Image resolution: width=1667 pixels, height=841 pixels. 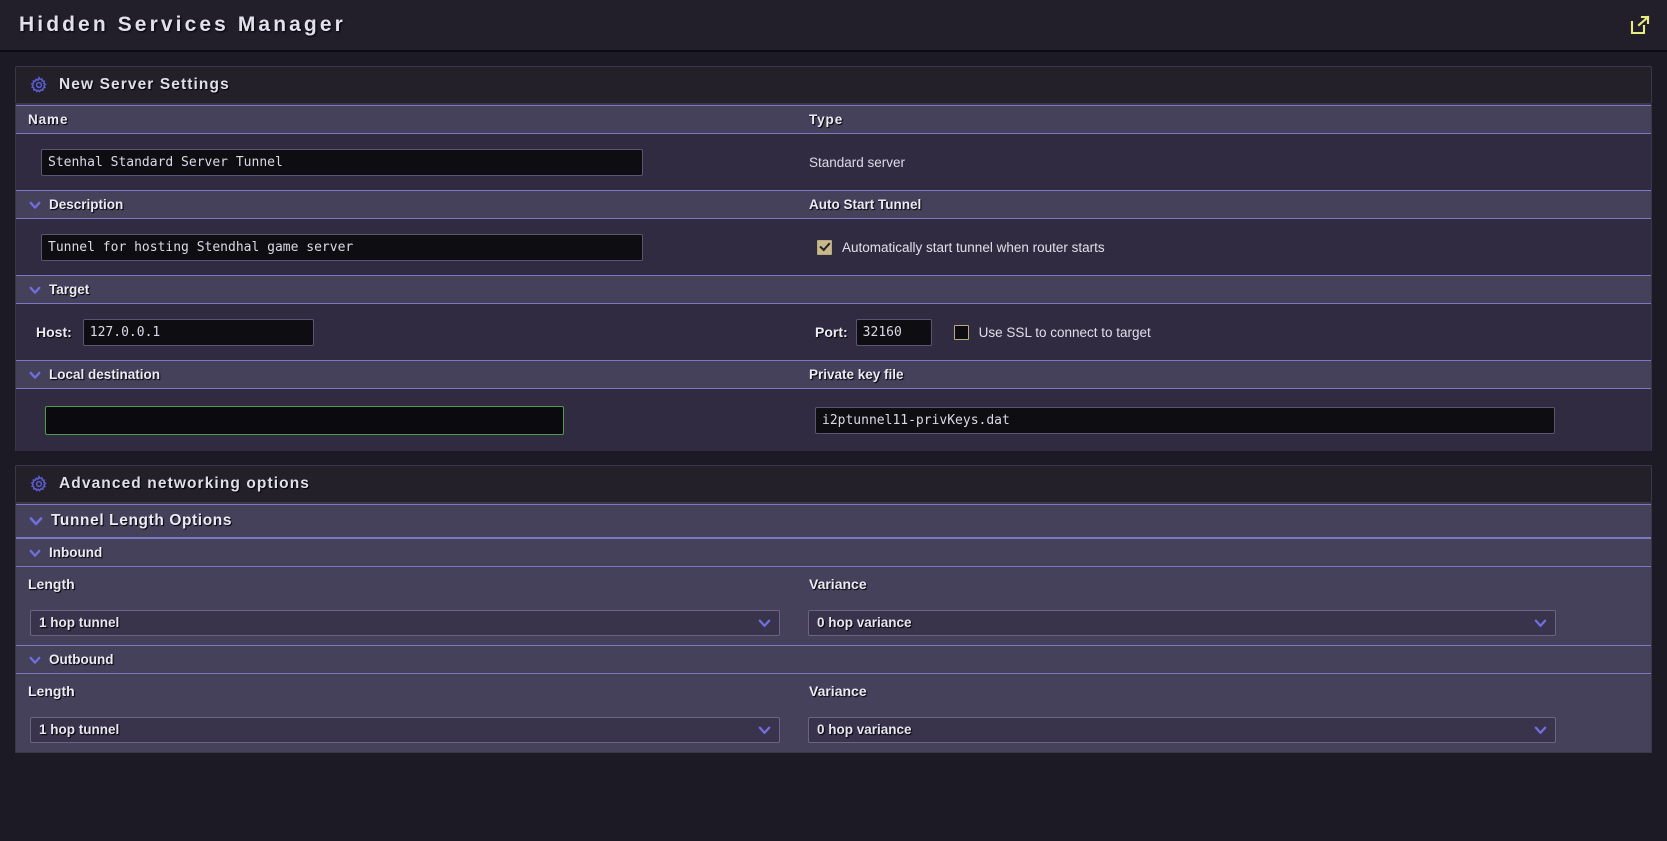 What do you see at coordinates (144, 84) in the screenshot?
I see `panel-title-new-server: New Server Settings` at bounding box center [144, 84].